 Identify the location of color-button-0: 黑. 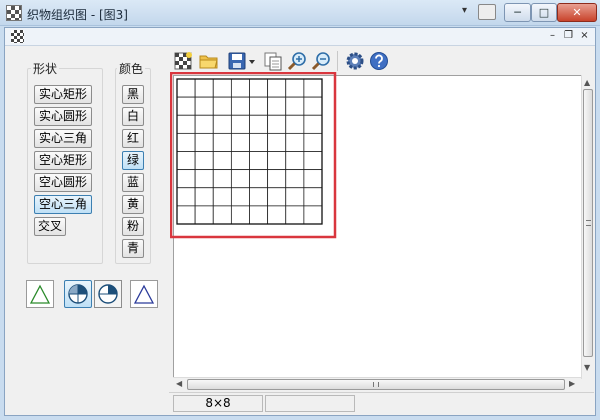
(133, 94).